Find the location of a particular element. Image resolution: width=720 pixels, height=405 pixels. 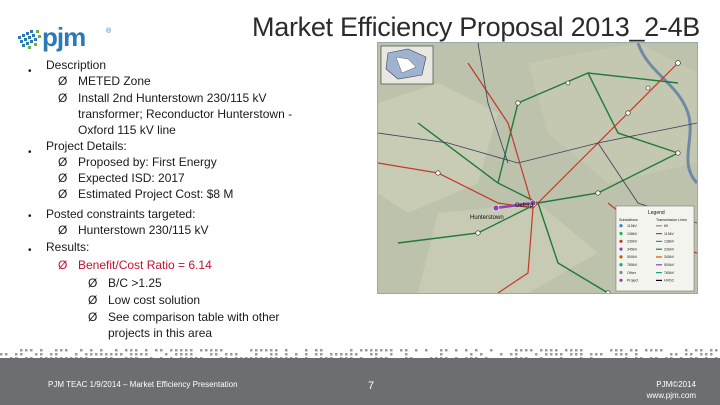

project-description-line2: transformer; Reconductor Hunterstown - is located at coordinates (185, 114).